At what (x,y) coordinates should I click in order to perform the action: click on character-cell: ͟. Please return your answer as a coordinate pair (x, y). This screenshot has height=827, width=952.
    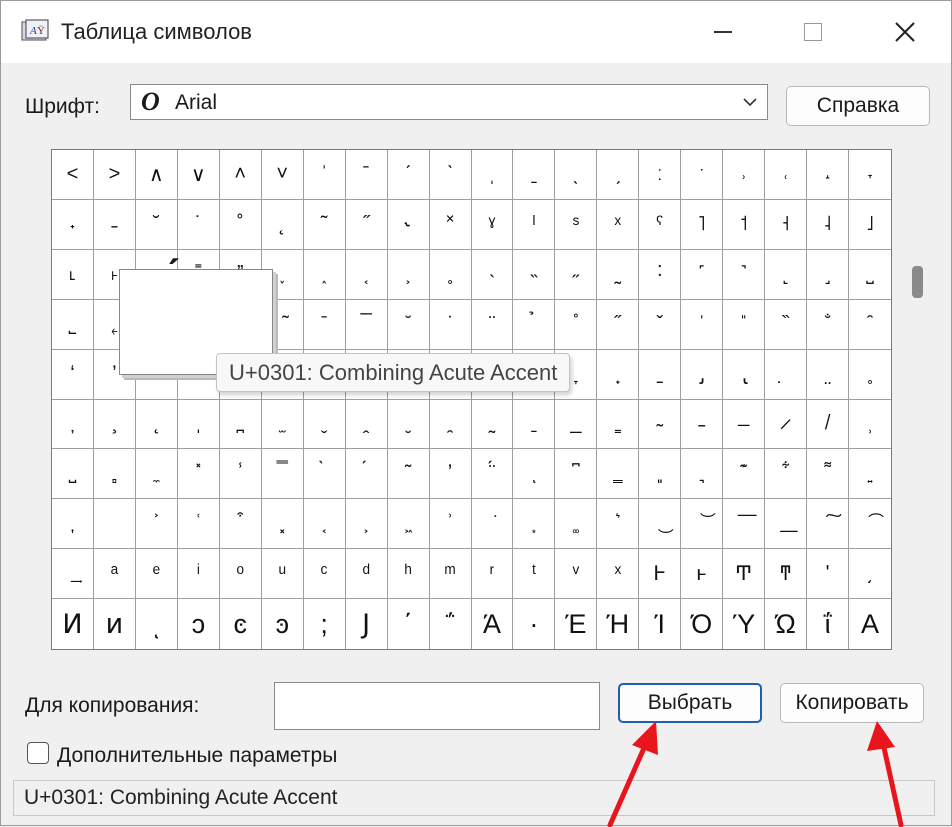
    Looking at the image, I should click on (786, 524).